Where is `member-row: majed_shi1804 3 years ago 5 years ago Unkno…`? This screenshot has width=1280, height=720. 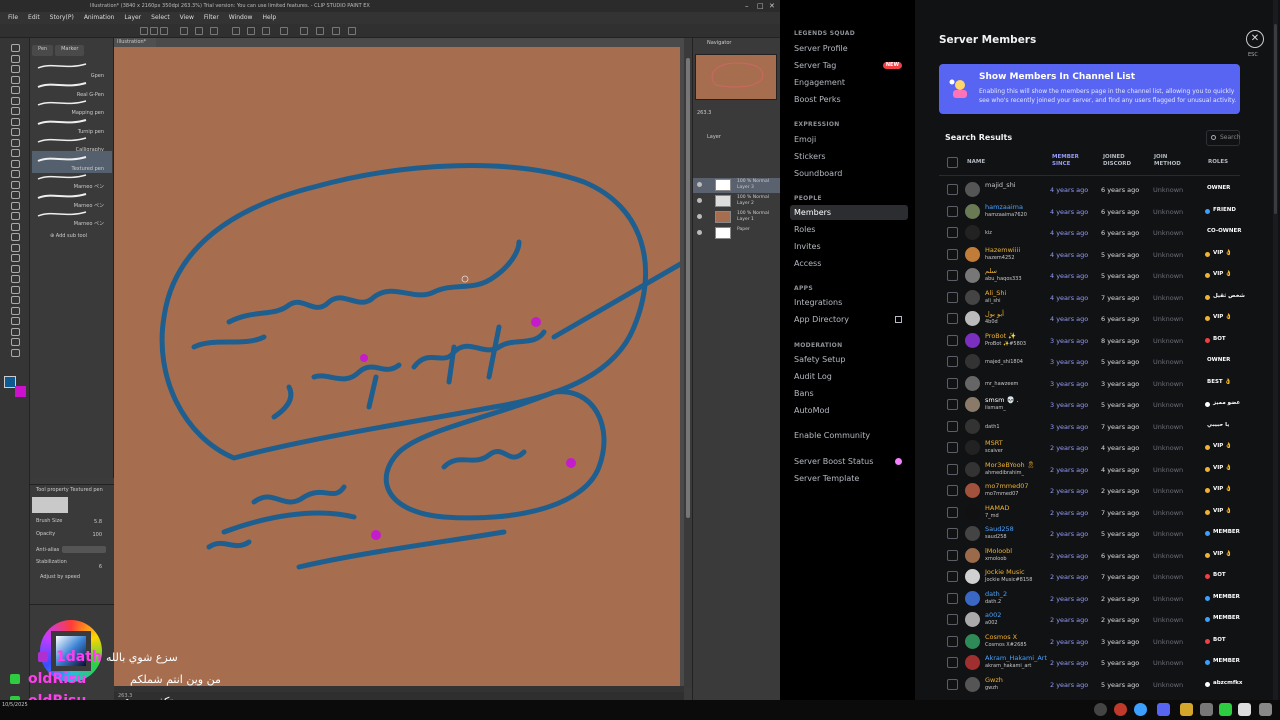 member-row: majed_shi1804 3 years ago 5 years ago Unkno… is located at coordinates (1089, 362).